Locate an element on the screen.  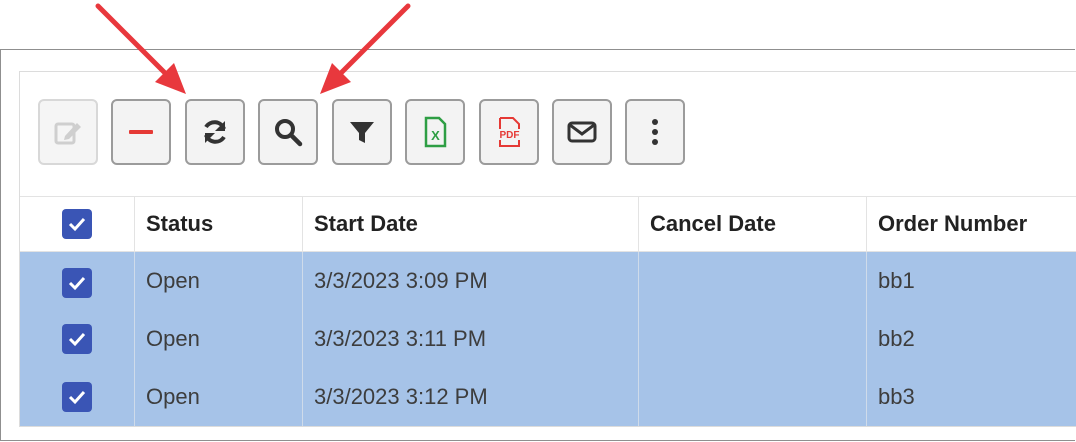
table-row: Open 3/3/2023 3:12 PM bb3 is located at coordinates (548, 397).